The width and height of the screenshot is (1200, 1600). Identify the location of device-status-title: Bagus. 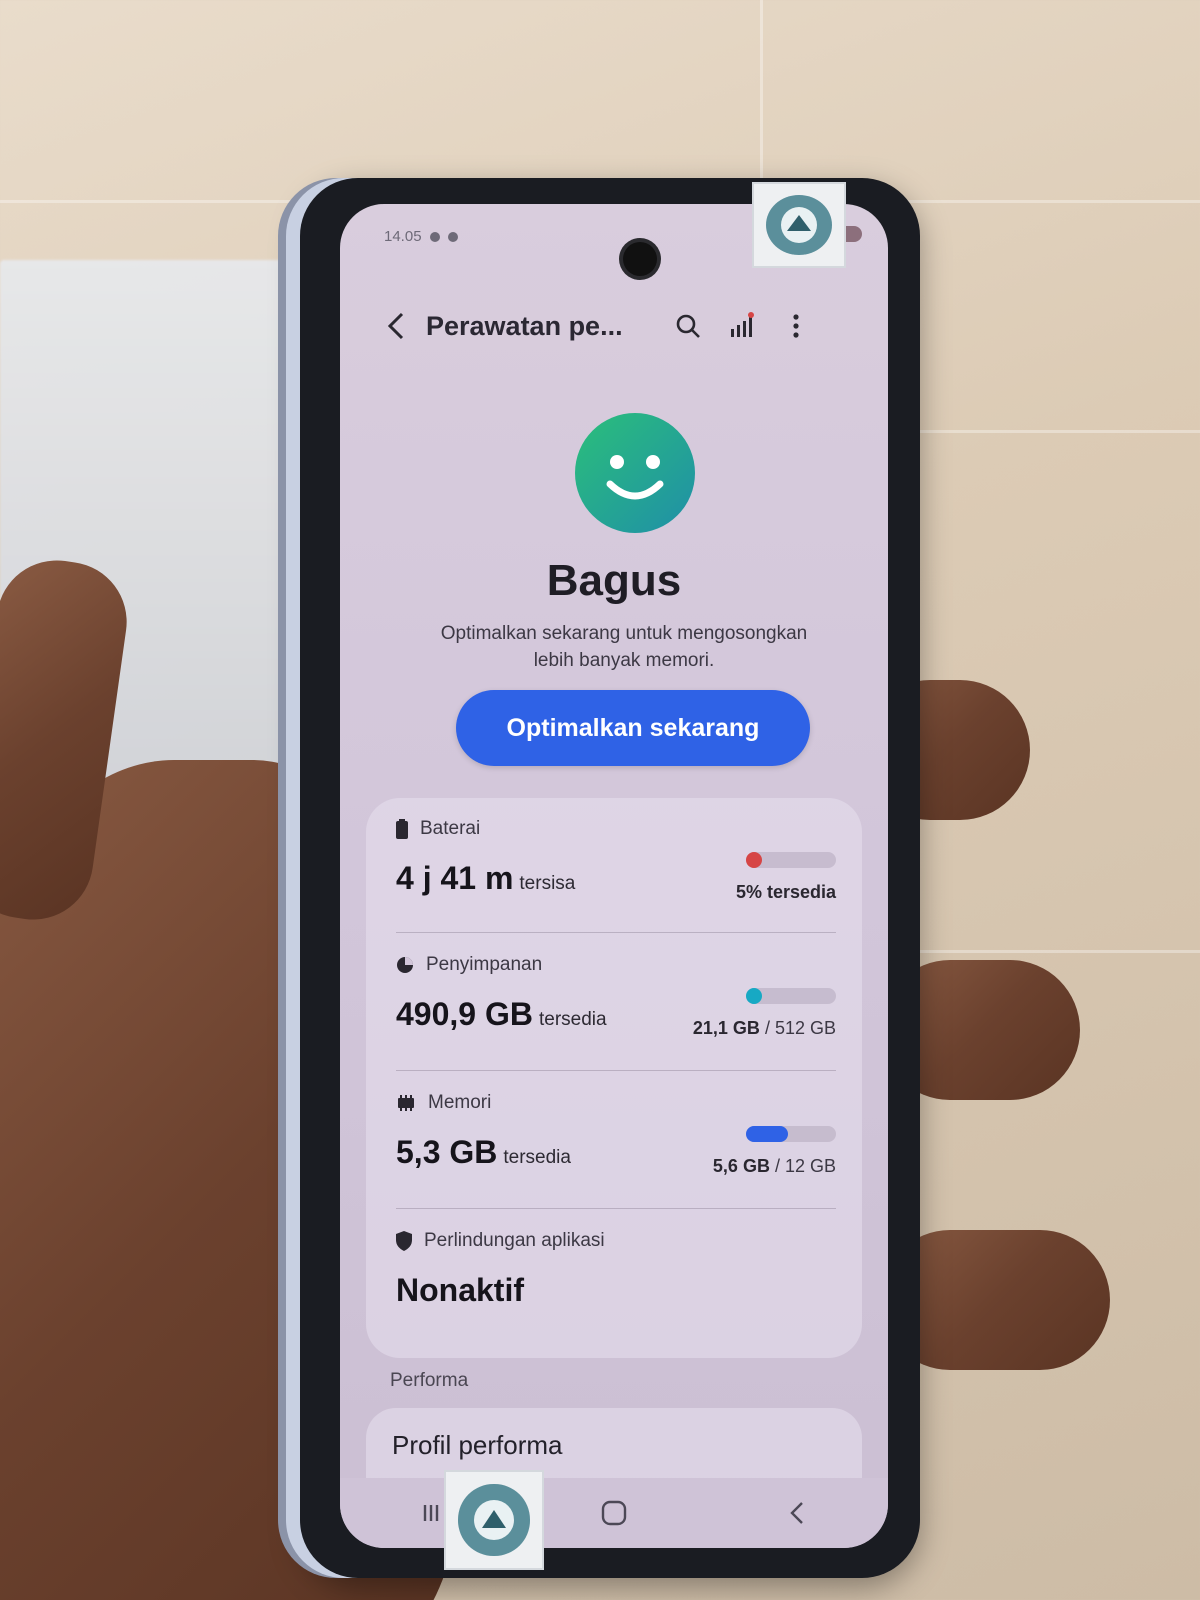
(614, 580).